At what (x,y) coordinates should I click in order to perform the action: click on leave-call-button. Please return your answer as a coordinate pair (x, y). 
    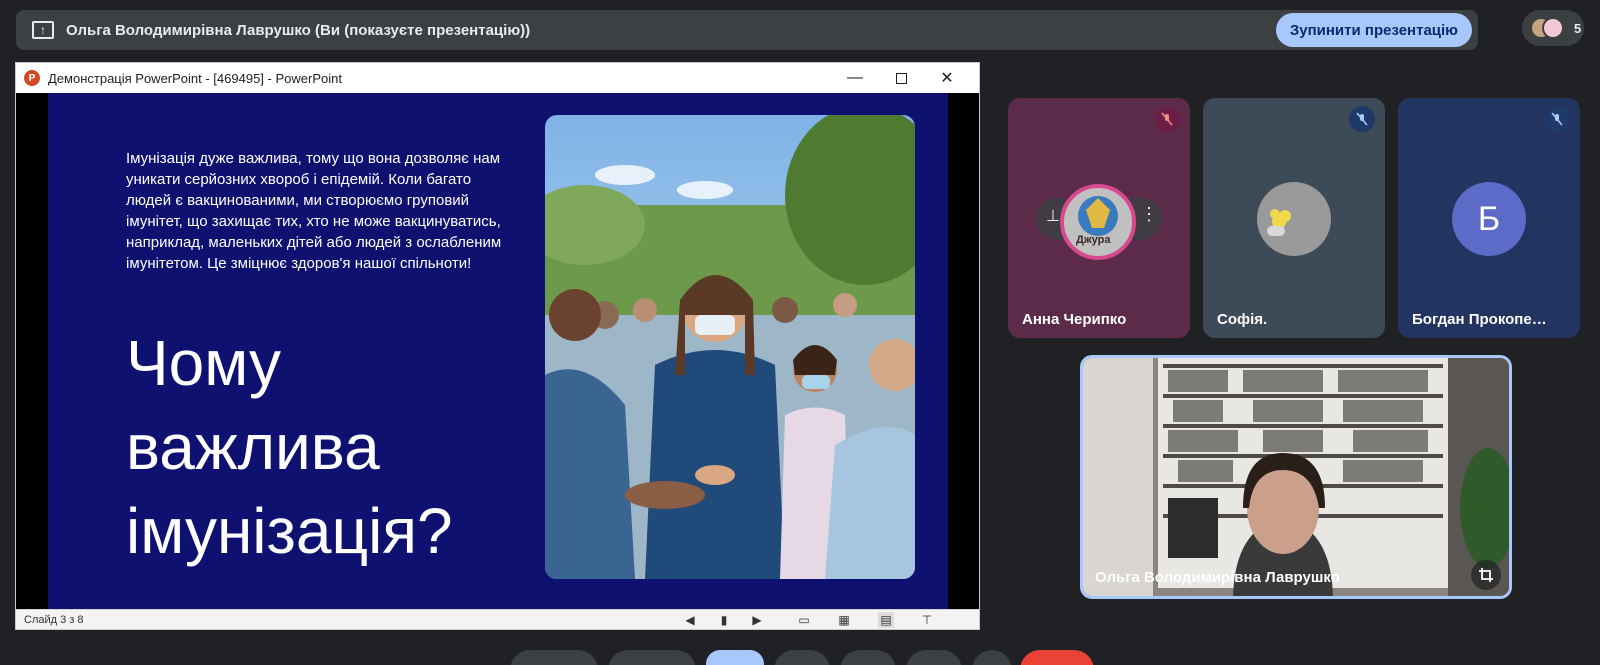
    Looking at the image, I should click on (1057, 657).